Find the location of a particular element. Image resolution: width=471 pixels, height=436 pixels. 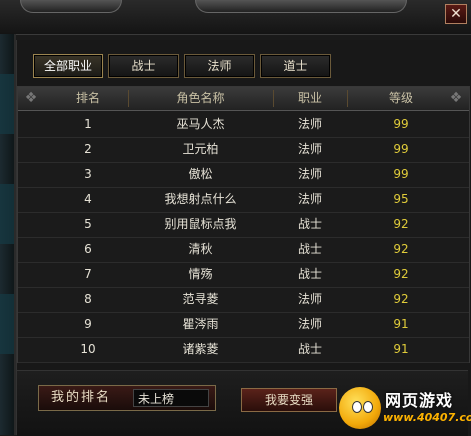

watermark-logo: 网页游戏 www.40407.com is located at coordinates (404, 410).